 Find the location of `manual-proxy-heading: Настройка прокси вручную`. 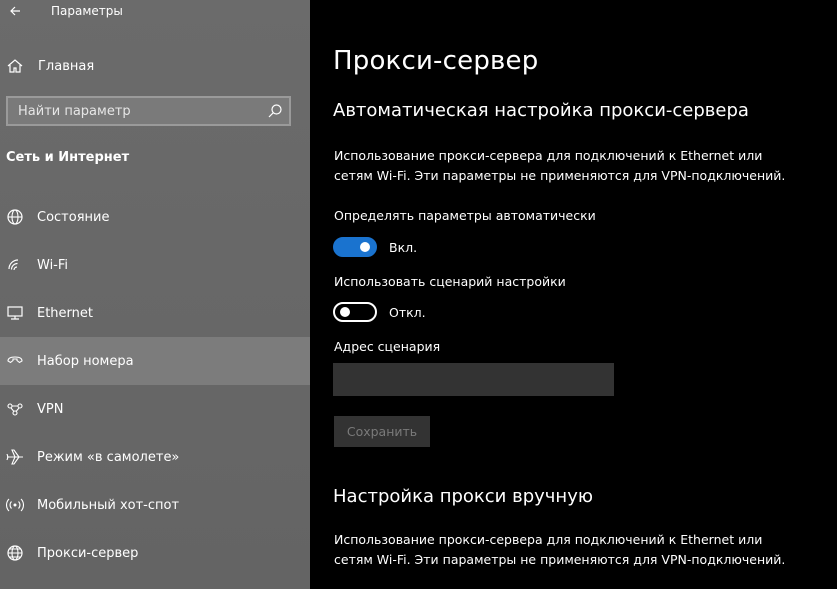

manual-proxy-heading: Настройка прокси вручную is located at coordinates (463, 496).